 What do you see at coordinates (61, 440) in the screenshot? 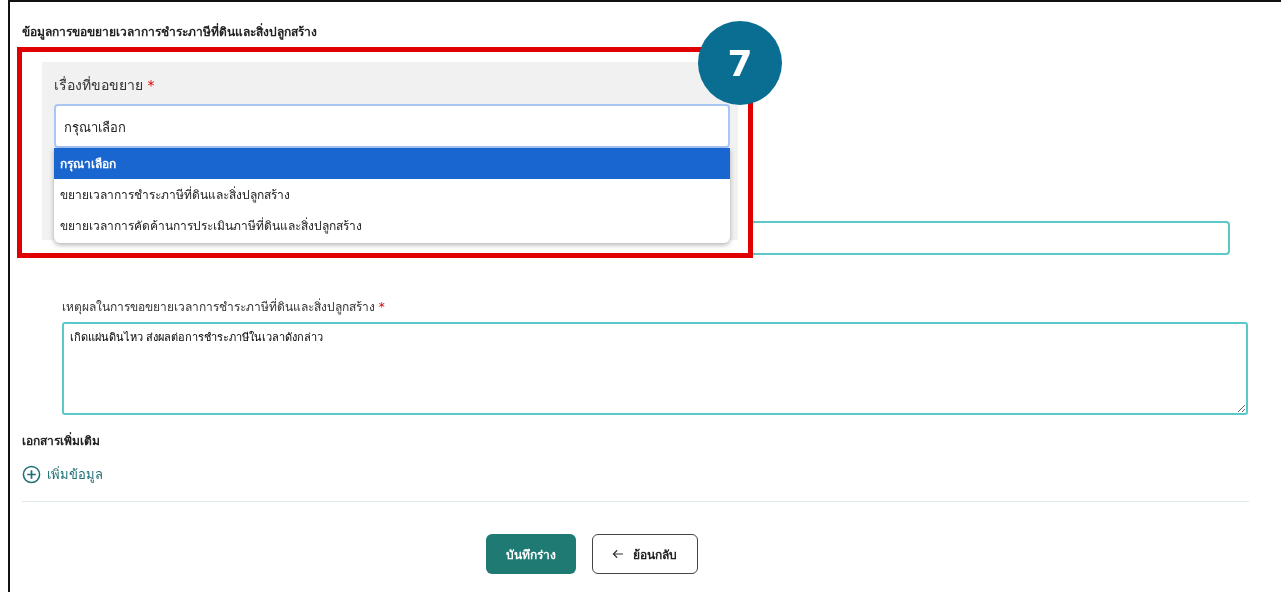
I see `section-title: เอกสารเพิ่มเติม` at bounding box center [61, 440].